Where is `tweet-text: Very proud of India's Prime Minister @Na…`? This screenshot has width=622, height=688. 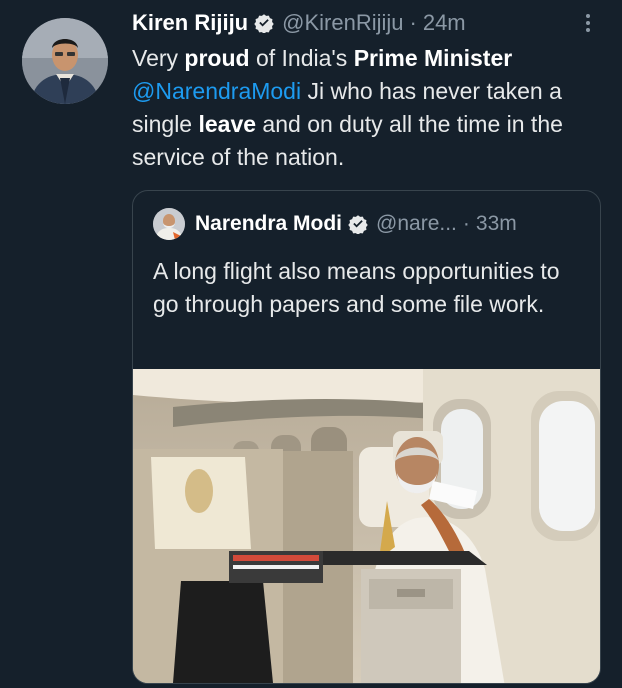
tweet-text: Very proud of India's Prime Minister @Na… is located at coordinates (369, 108).